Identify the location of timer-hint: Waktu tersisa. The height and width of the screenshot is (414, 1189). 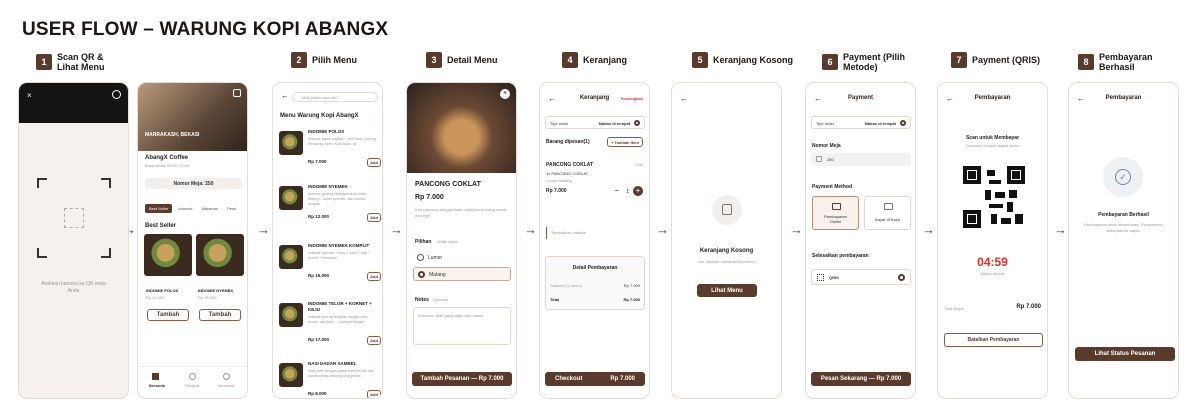
(992, 273).